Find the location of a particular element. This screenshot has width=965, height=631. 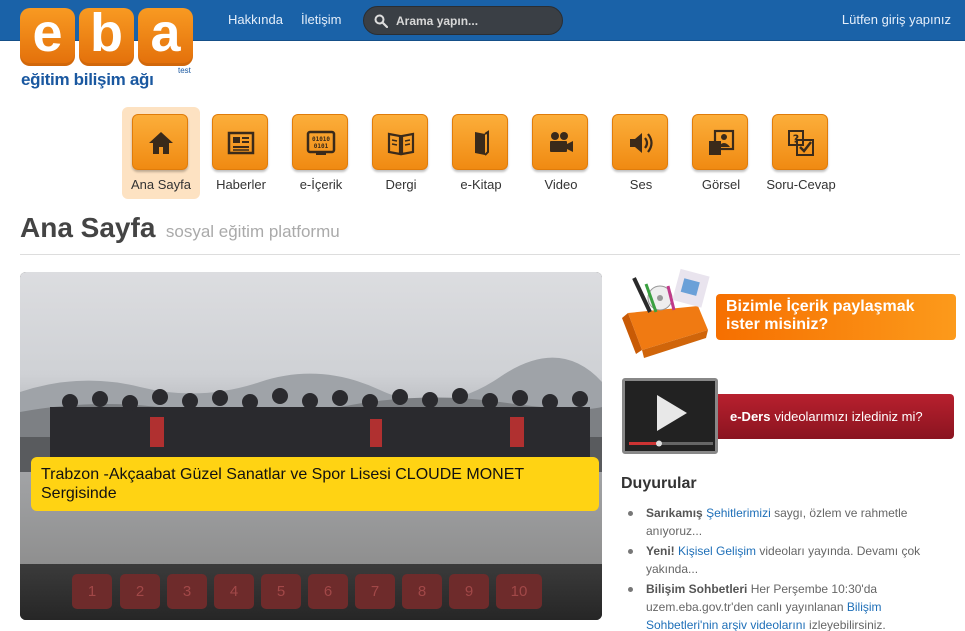

logo-test-label: test is located at coordinates (184, 70).